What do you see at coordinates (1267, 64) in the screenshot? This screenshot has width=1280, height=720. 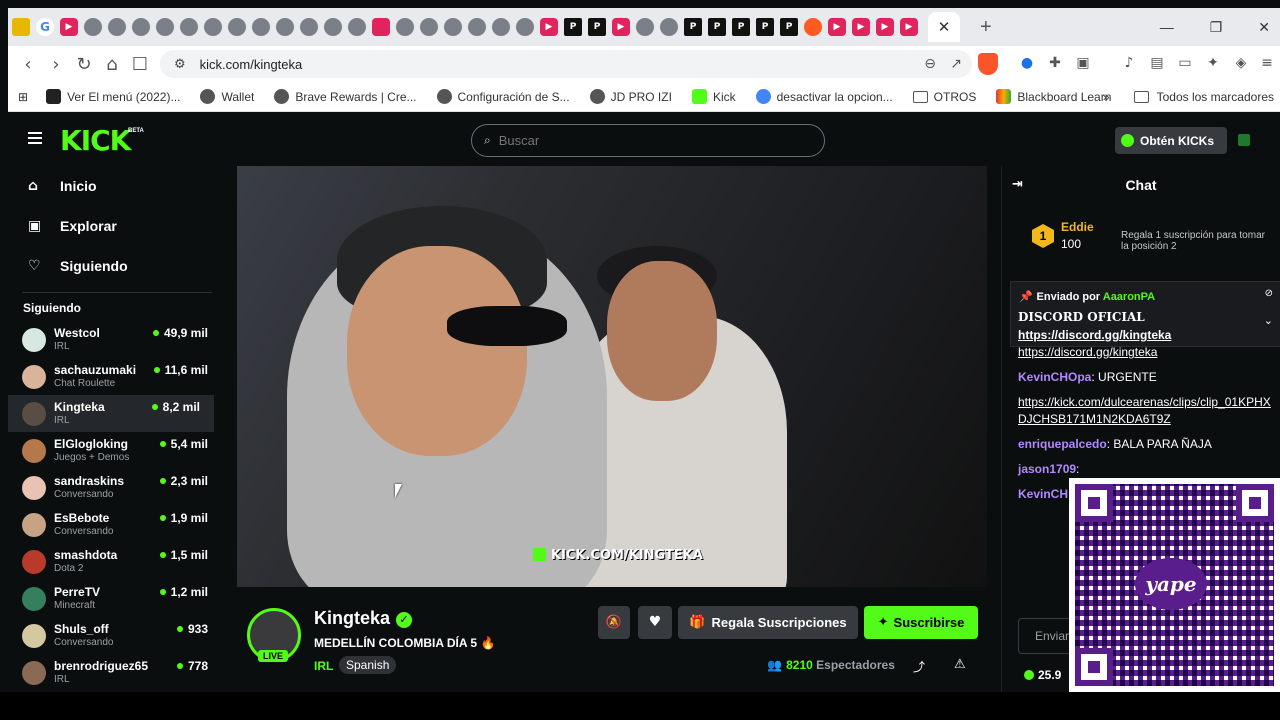 I see `menu-icon: ≡` at bounding box center [1267, 64].